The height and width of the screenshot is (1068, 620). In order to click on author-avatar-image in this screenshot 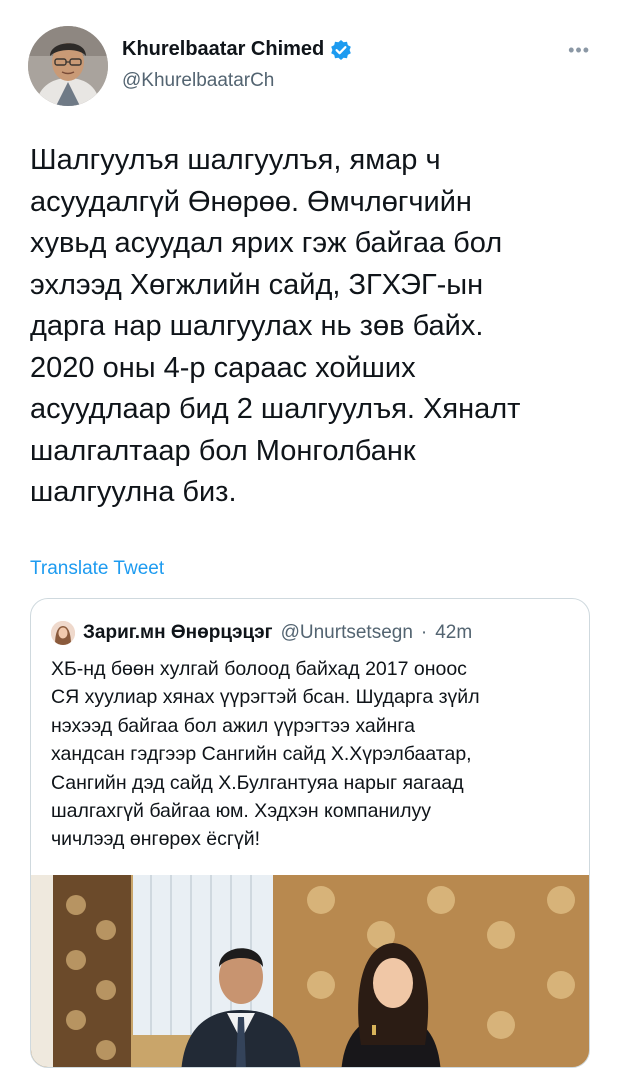, I will do `click(68, 66)`.